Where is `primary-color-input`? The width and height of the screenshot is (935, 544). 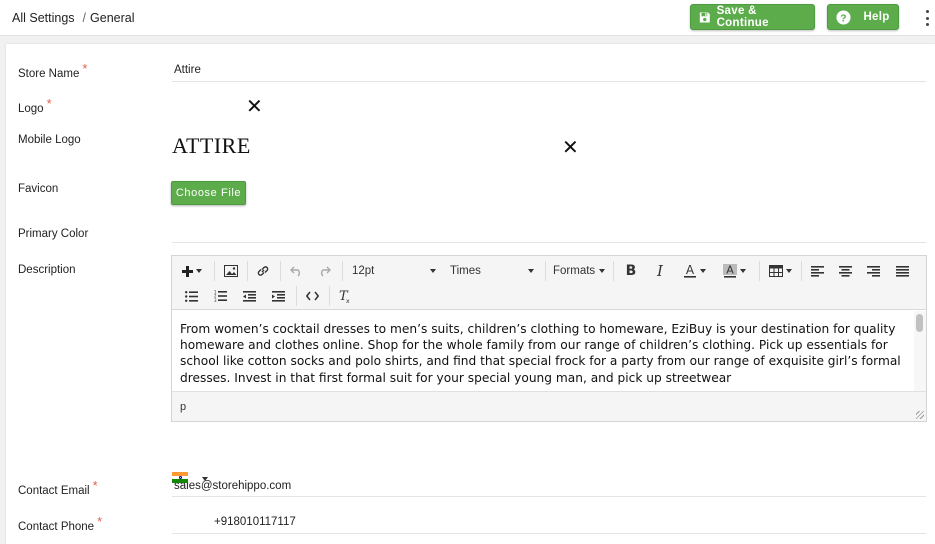
primary-color-input is located at coordinates (549, 242).